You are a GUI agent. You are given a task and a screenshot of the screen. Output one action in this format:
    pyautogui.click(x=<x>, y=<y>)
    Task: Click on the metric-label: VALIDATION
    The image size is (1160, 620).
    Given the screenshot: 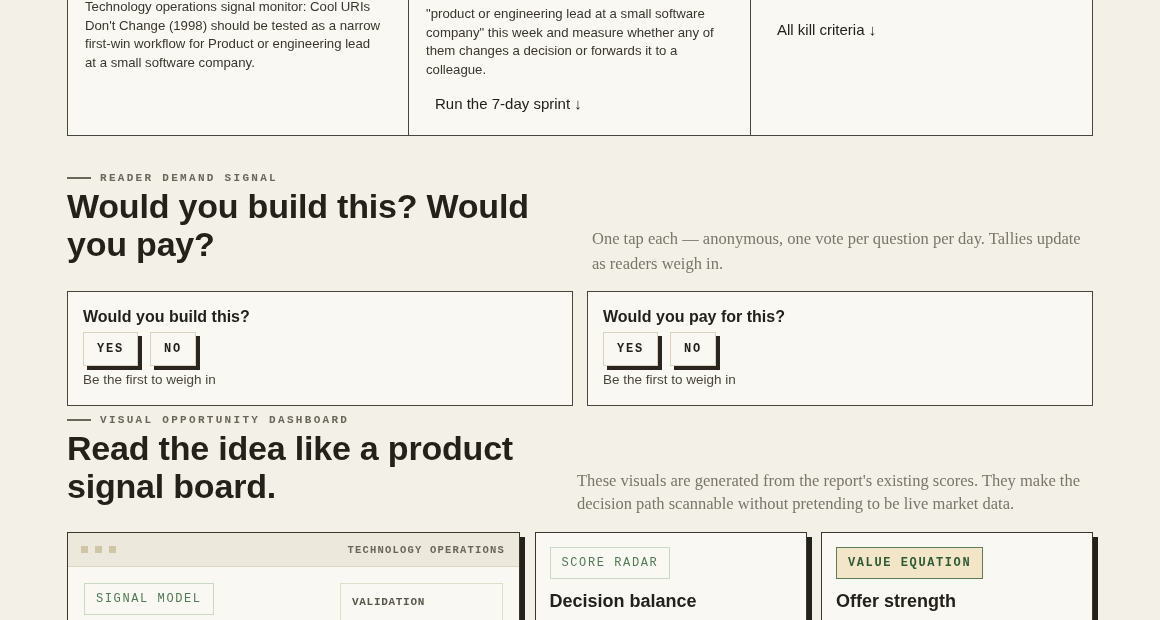 What is the action you would take?
    pyautogui.click(x=389, y=602)
    